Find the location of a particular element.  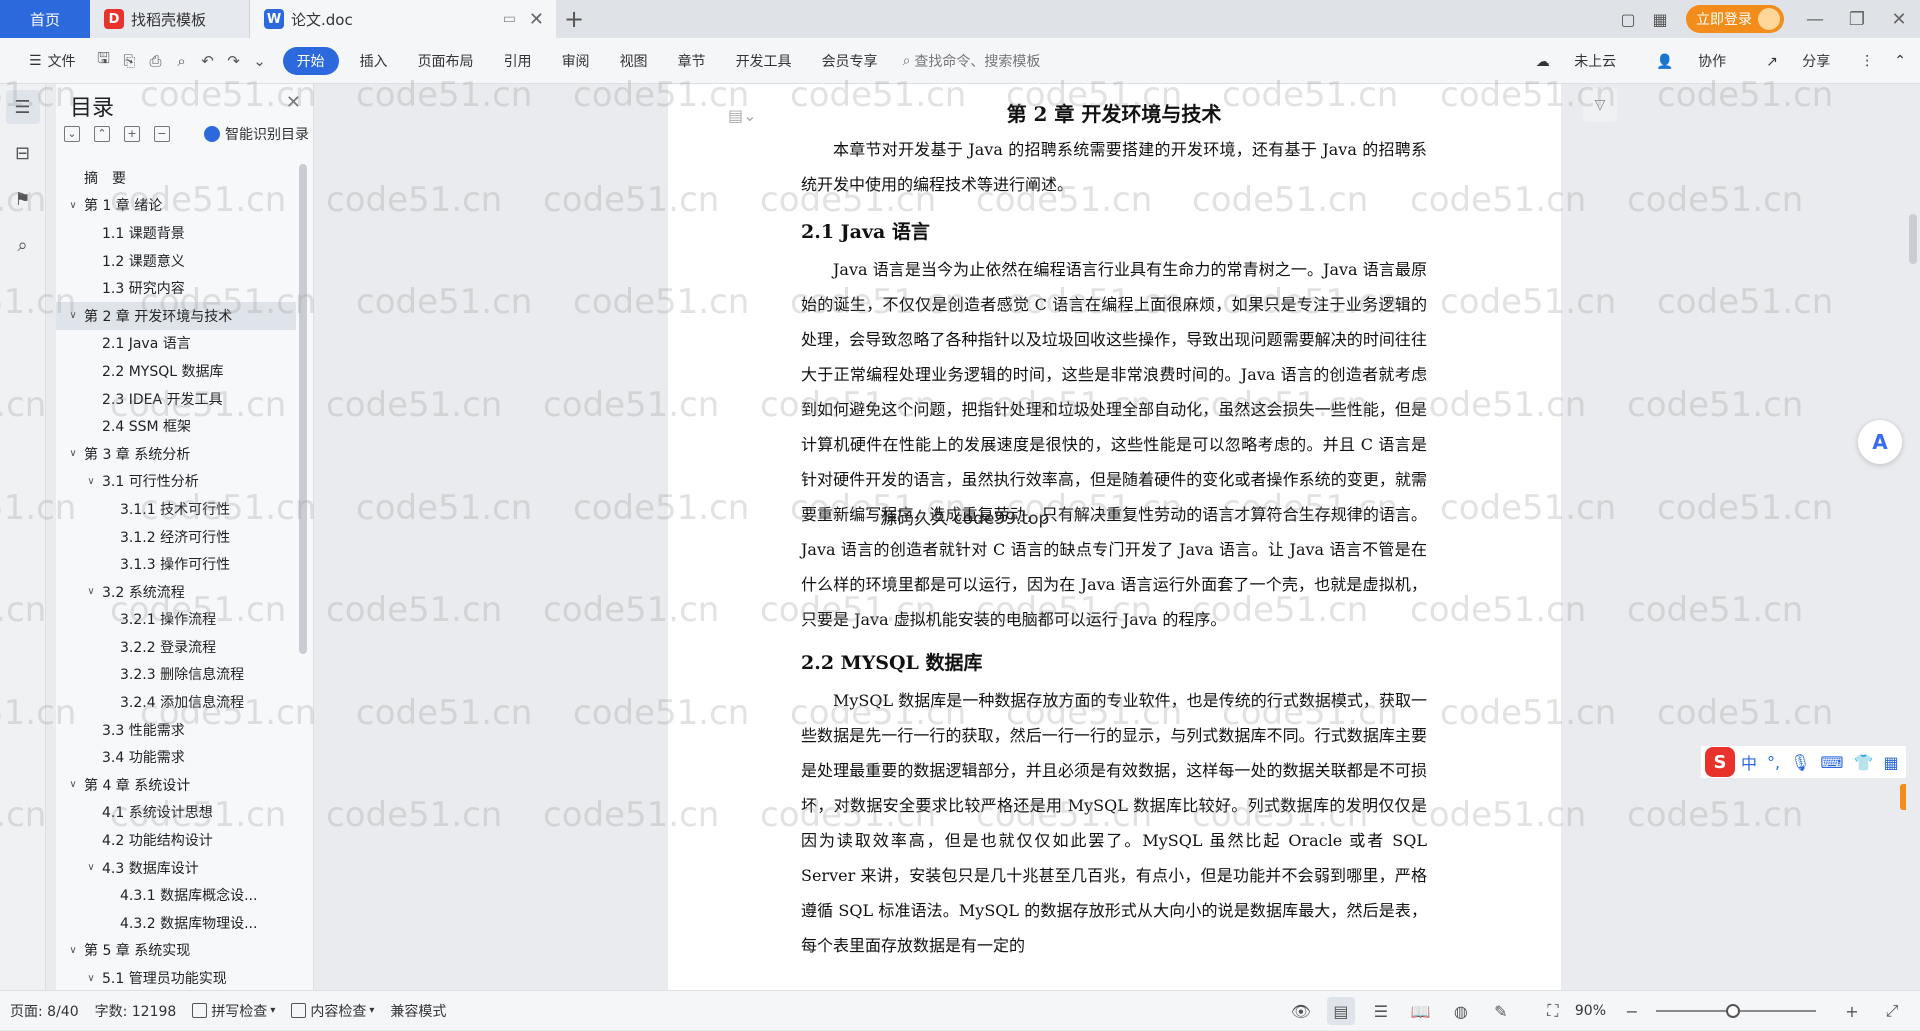

toc-item: 4.1 系统设计思想 is located at coordinates (176, 813).